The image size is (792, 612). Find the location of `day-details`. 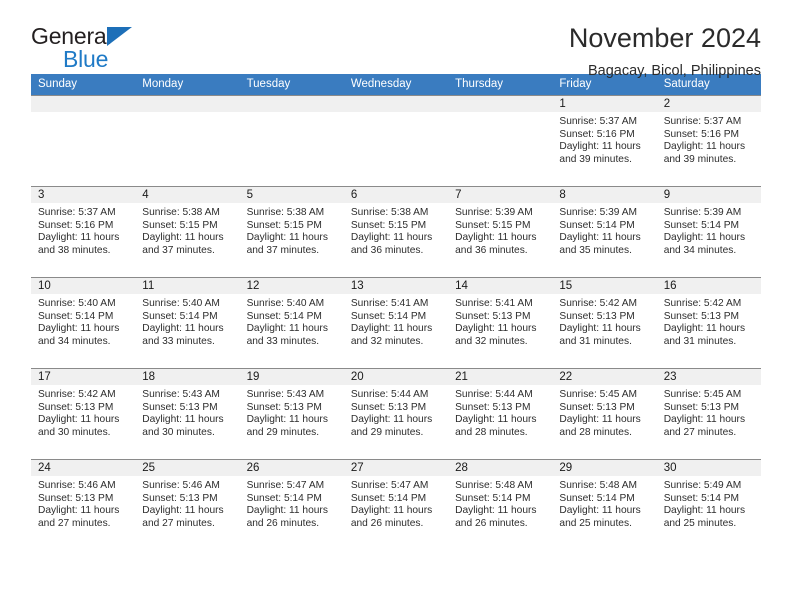

day-details is located at coordinates (187, 114).